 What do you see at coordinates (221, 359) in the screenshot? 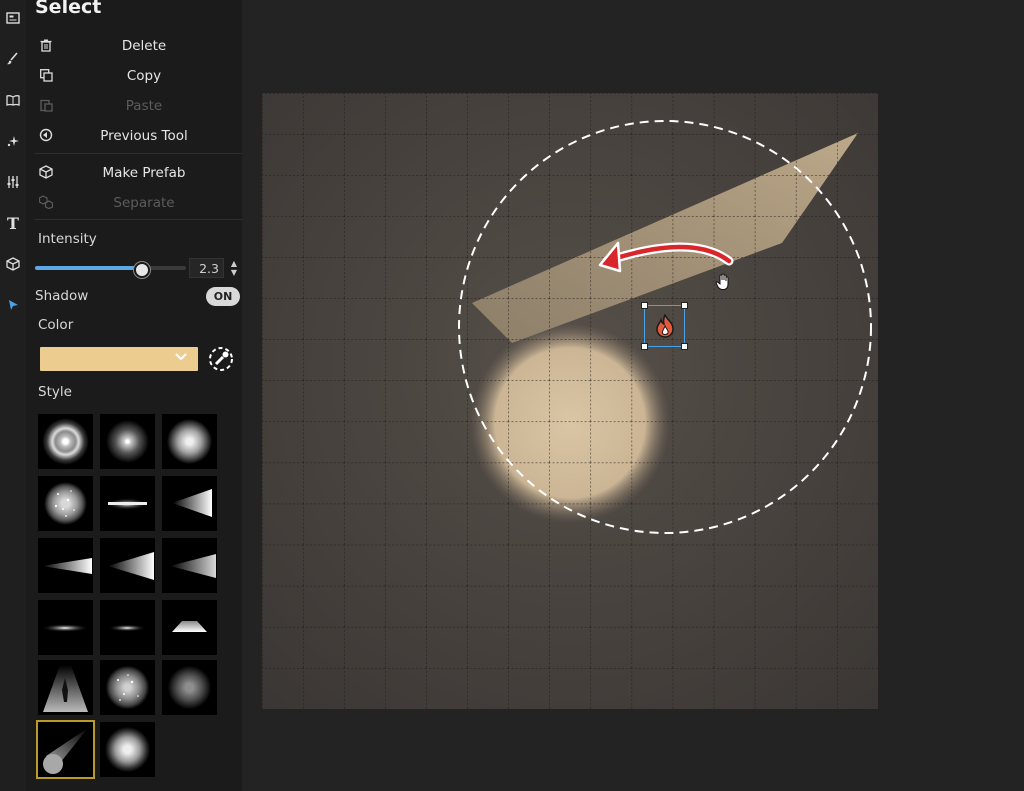
I see `eyedropper-icon` at bounding box center [221, 359].